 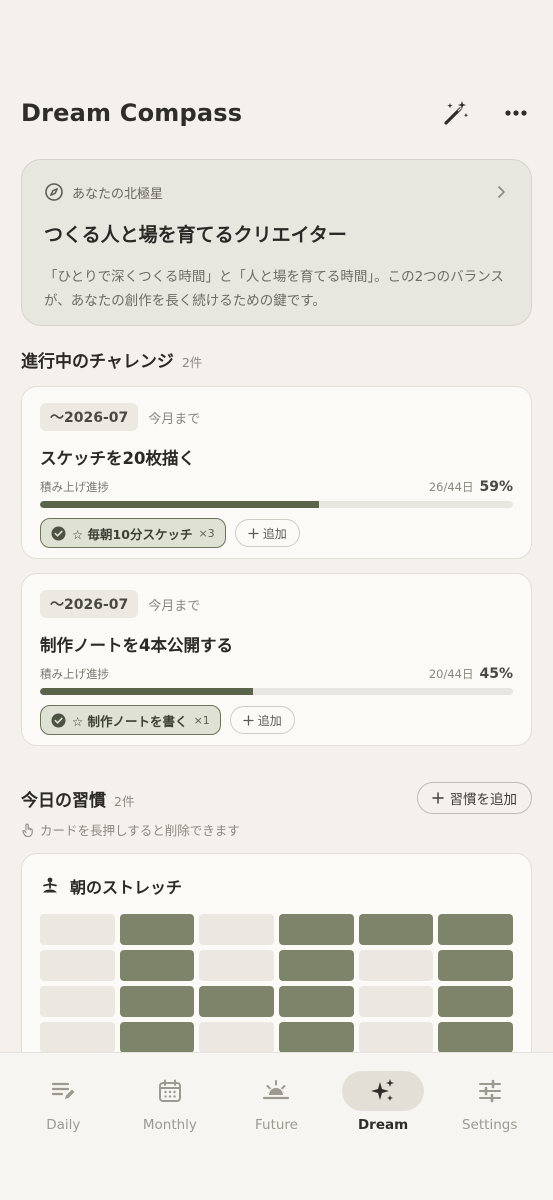 I want to click on tab-label: Future, so click(x=276, y=1125).